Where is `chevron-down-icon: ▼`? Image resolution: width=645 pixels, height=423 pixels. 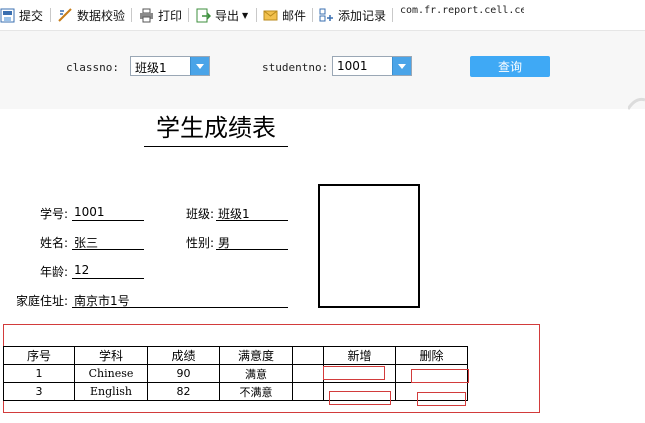
chevron-down-icon: ▼ is located at coordinates (245, 15).